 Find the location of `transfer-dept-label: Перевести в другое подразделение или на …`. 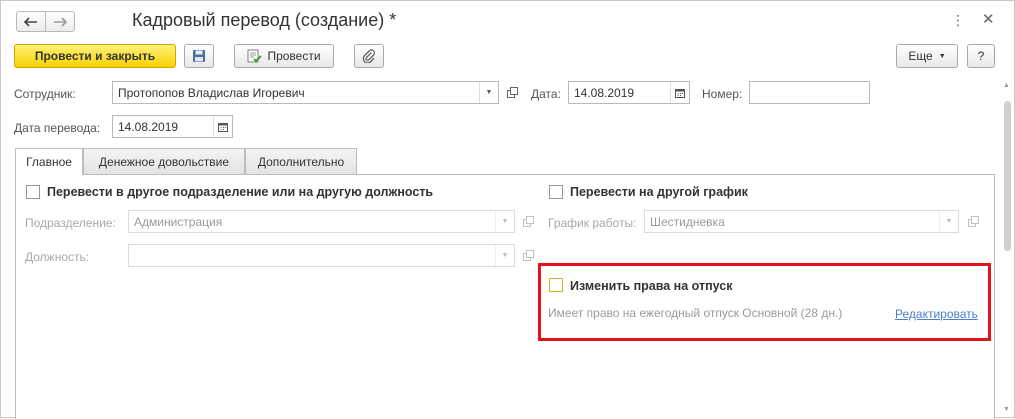

transfer-dept-label: Перевести в другое подразделение или на … is located at coordinates (240, 192).